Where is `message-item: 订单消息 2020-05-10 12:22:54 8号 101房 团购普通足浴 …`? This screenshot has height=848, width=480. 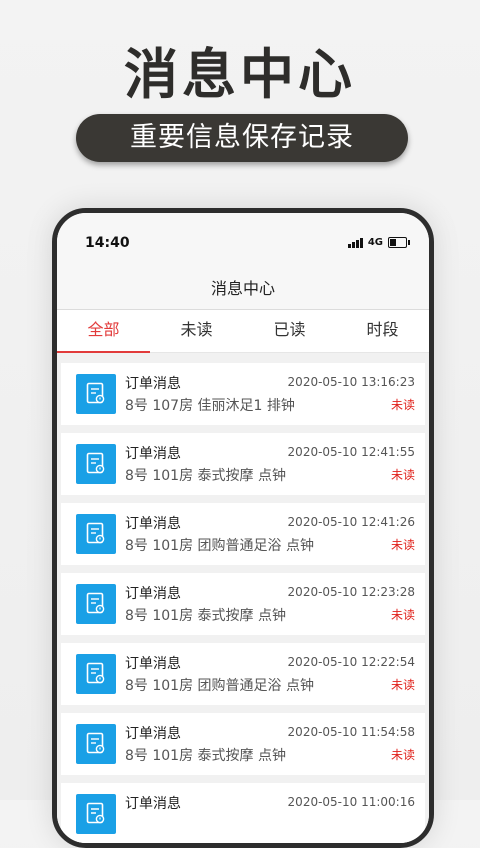 message-item: 订单消息 2020-05-10 12:22:54 8号 101房 团购普通足浴 … is located at coordinates (243, 674).